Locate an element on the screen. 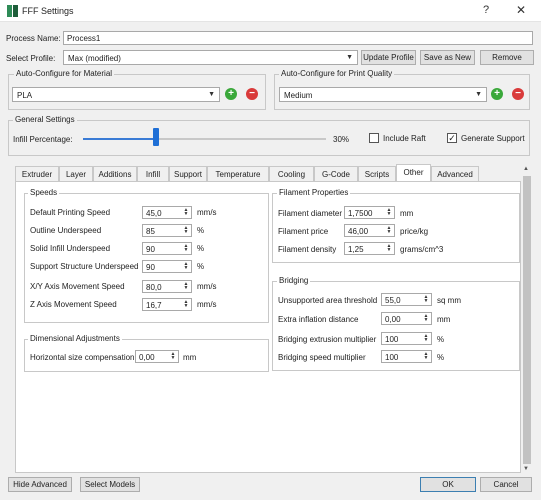 Image resolution: width=541 pixels, height=500 pixels. speed-label: Outline Underspeed is located at coordinates (66, 230).